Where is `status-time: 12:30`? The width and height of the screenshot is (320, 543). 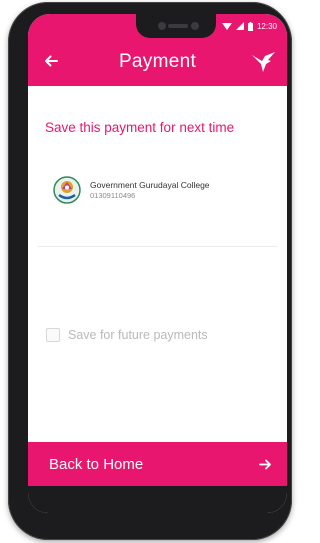 status-time: 12:30 is located at coordinates (266, 26).